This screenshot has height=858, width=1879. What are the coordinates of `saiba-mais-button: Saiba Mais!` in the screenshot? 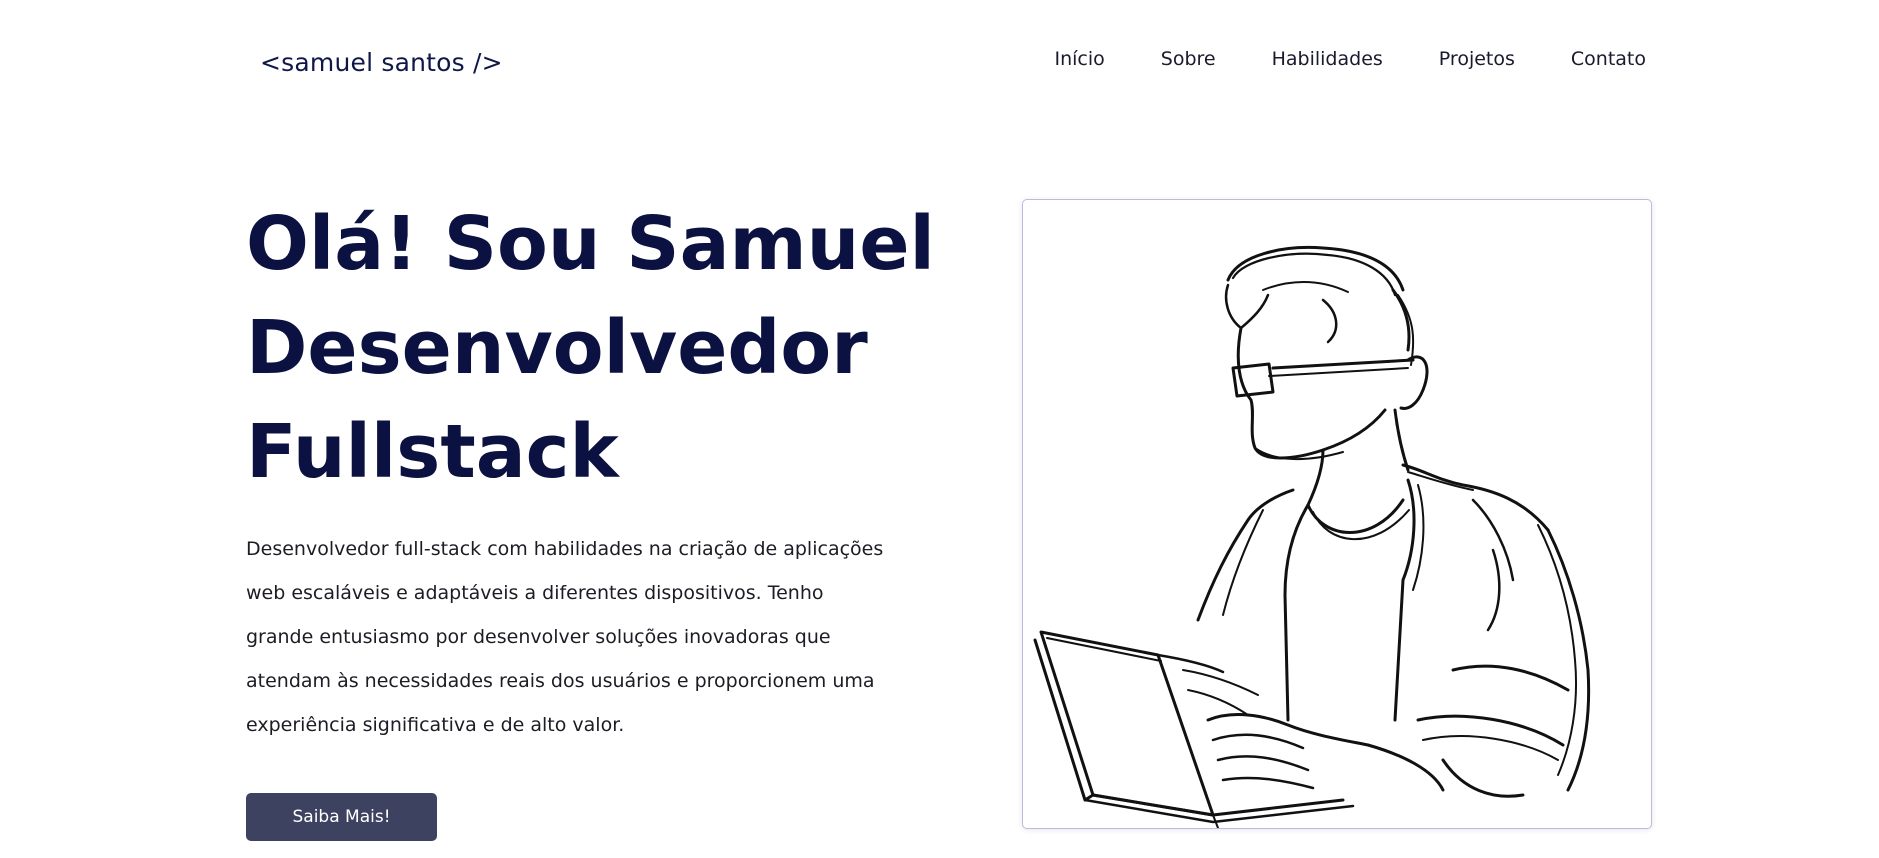 It's located at (341, 817).